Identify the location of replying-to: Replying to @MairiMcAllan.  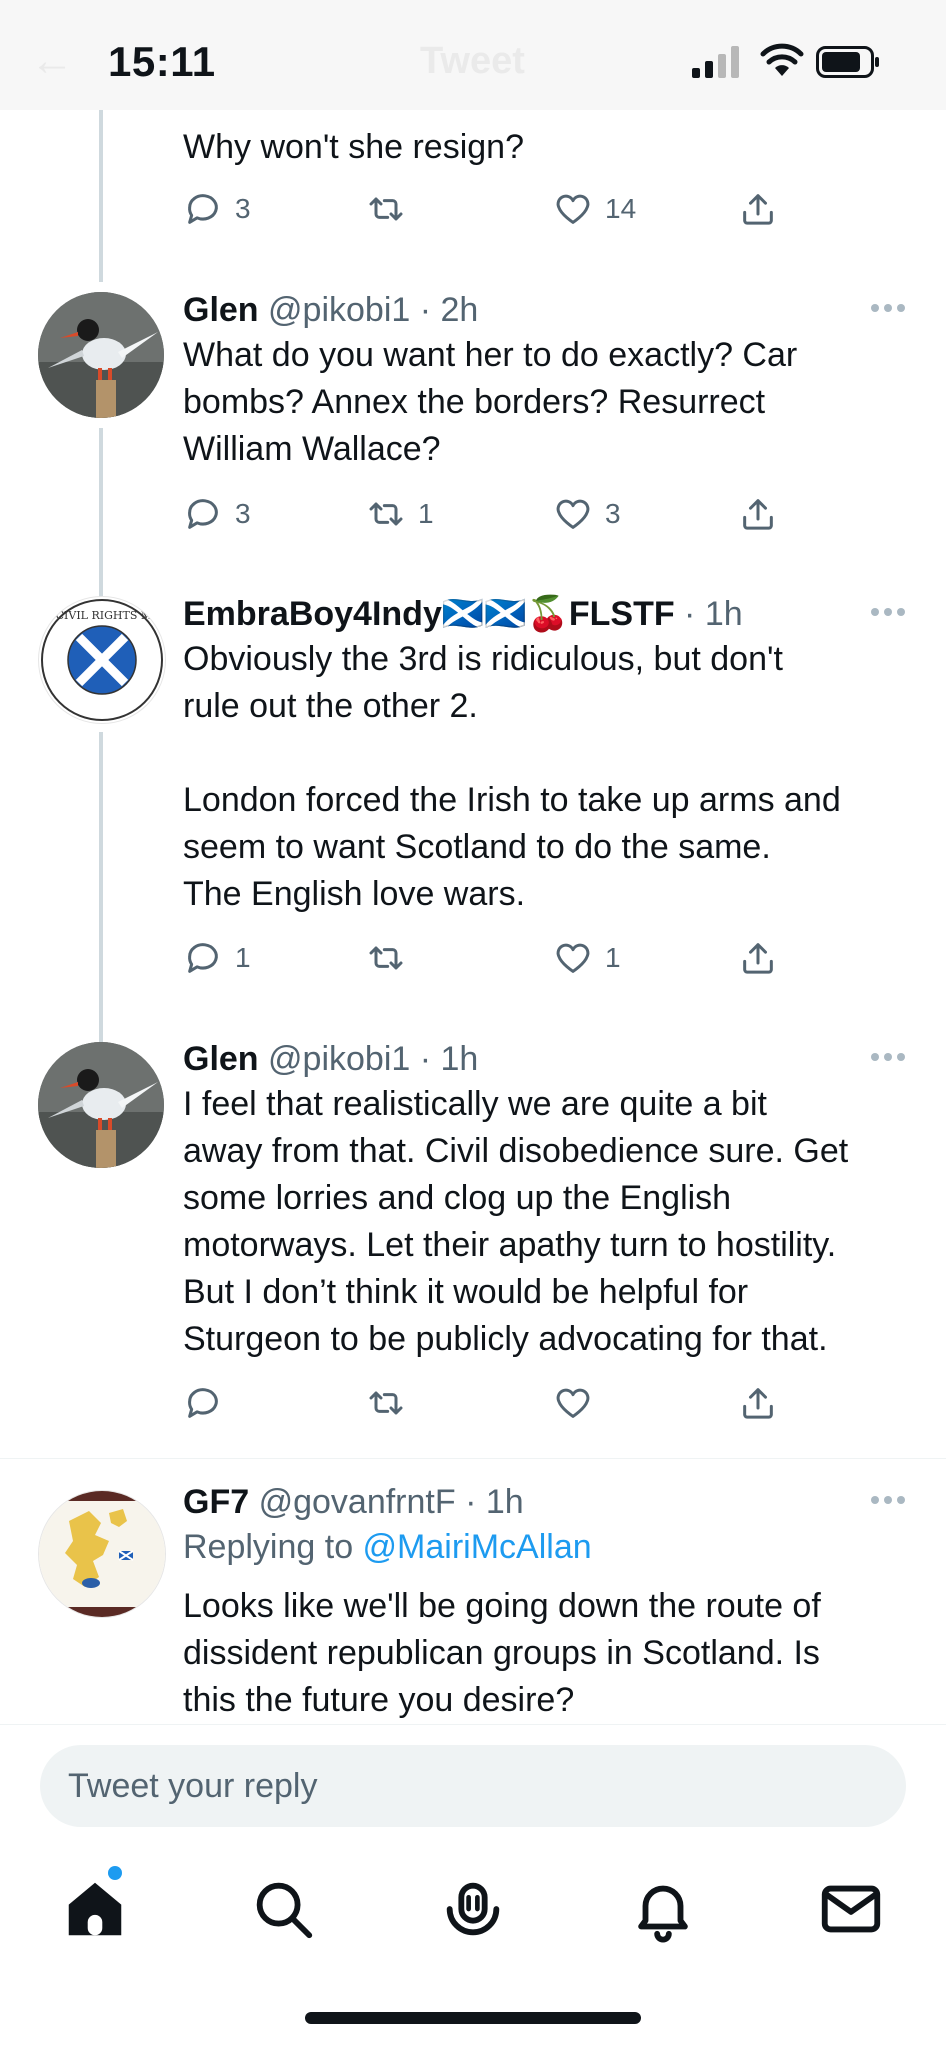
(544, 1547).